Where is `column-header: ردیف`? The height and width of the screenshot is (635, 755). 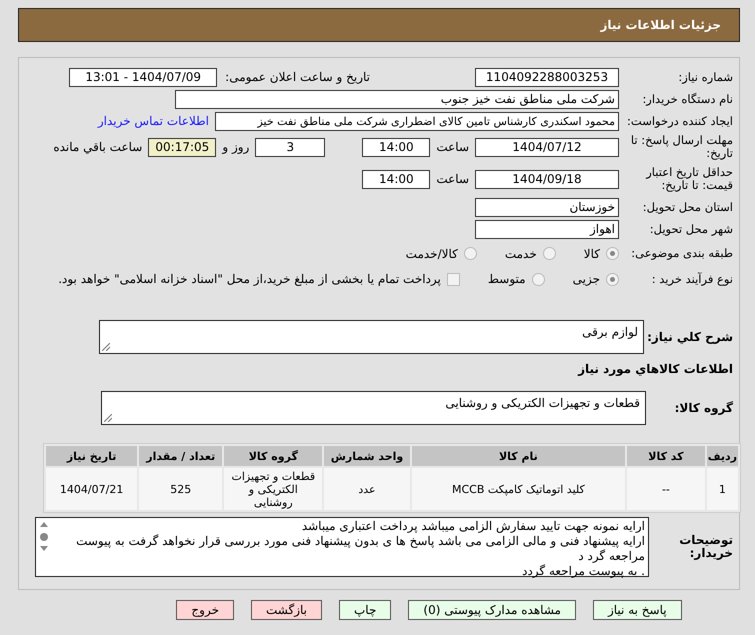
column-header: ردیف is located at coordinates (722, 456).